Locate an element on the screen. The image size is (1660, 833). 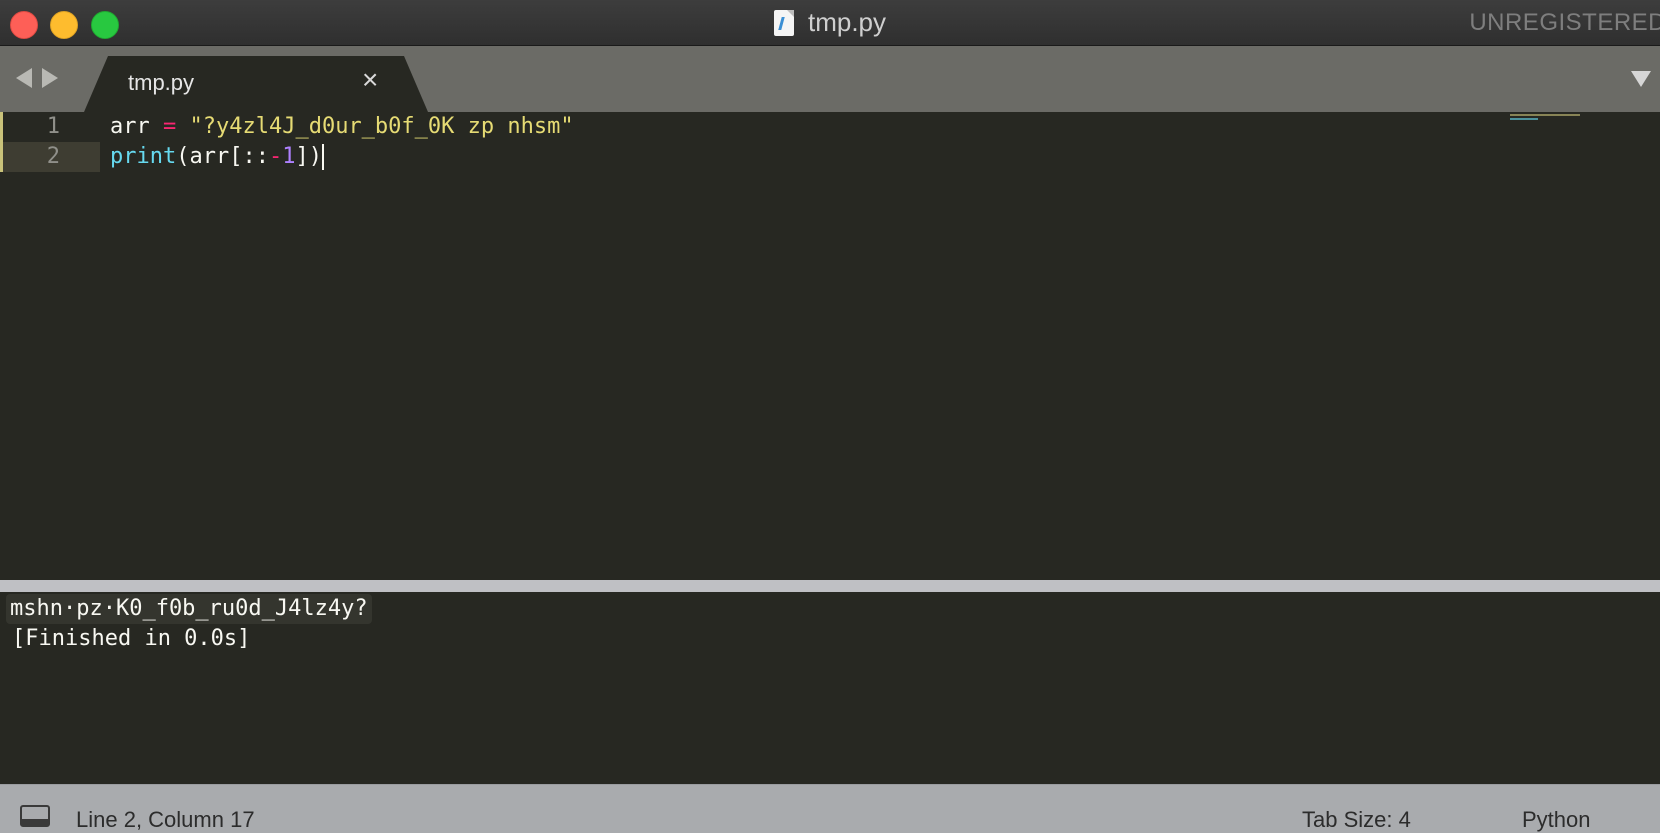
minimap is located at coordinates (1545, 119).